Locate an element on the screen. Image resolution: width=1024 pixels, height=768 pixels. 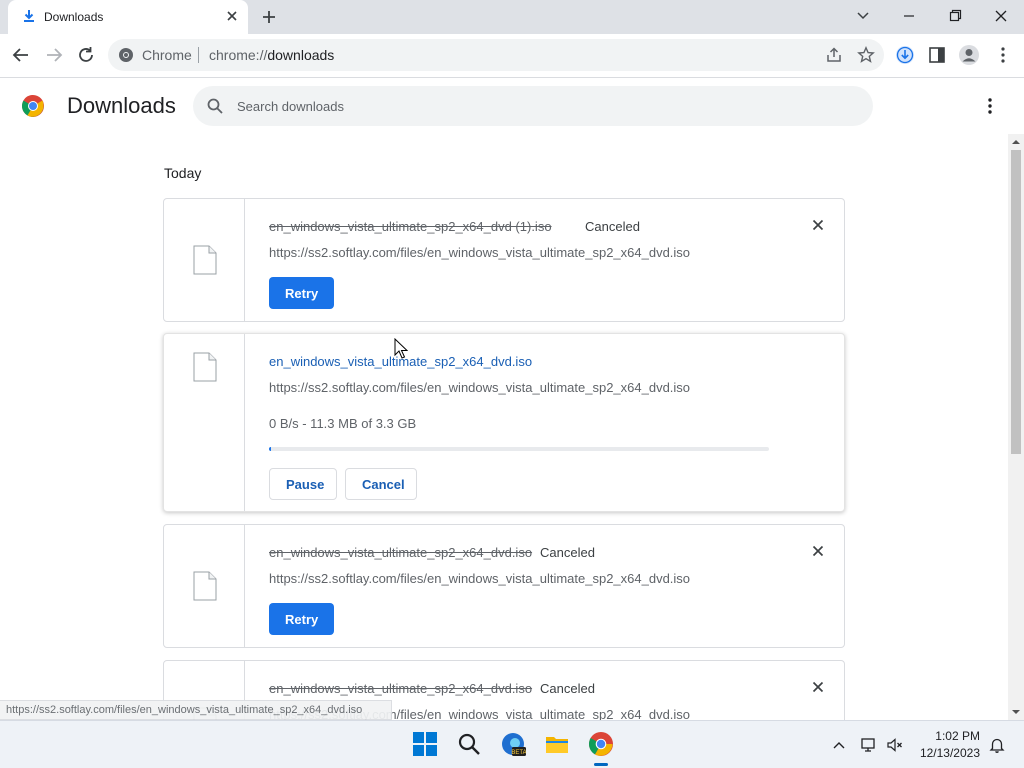
download-icon is located at coordinates (29, 16).